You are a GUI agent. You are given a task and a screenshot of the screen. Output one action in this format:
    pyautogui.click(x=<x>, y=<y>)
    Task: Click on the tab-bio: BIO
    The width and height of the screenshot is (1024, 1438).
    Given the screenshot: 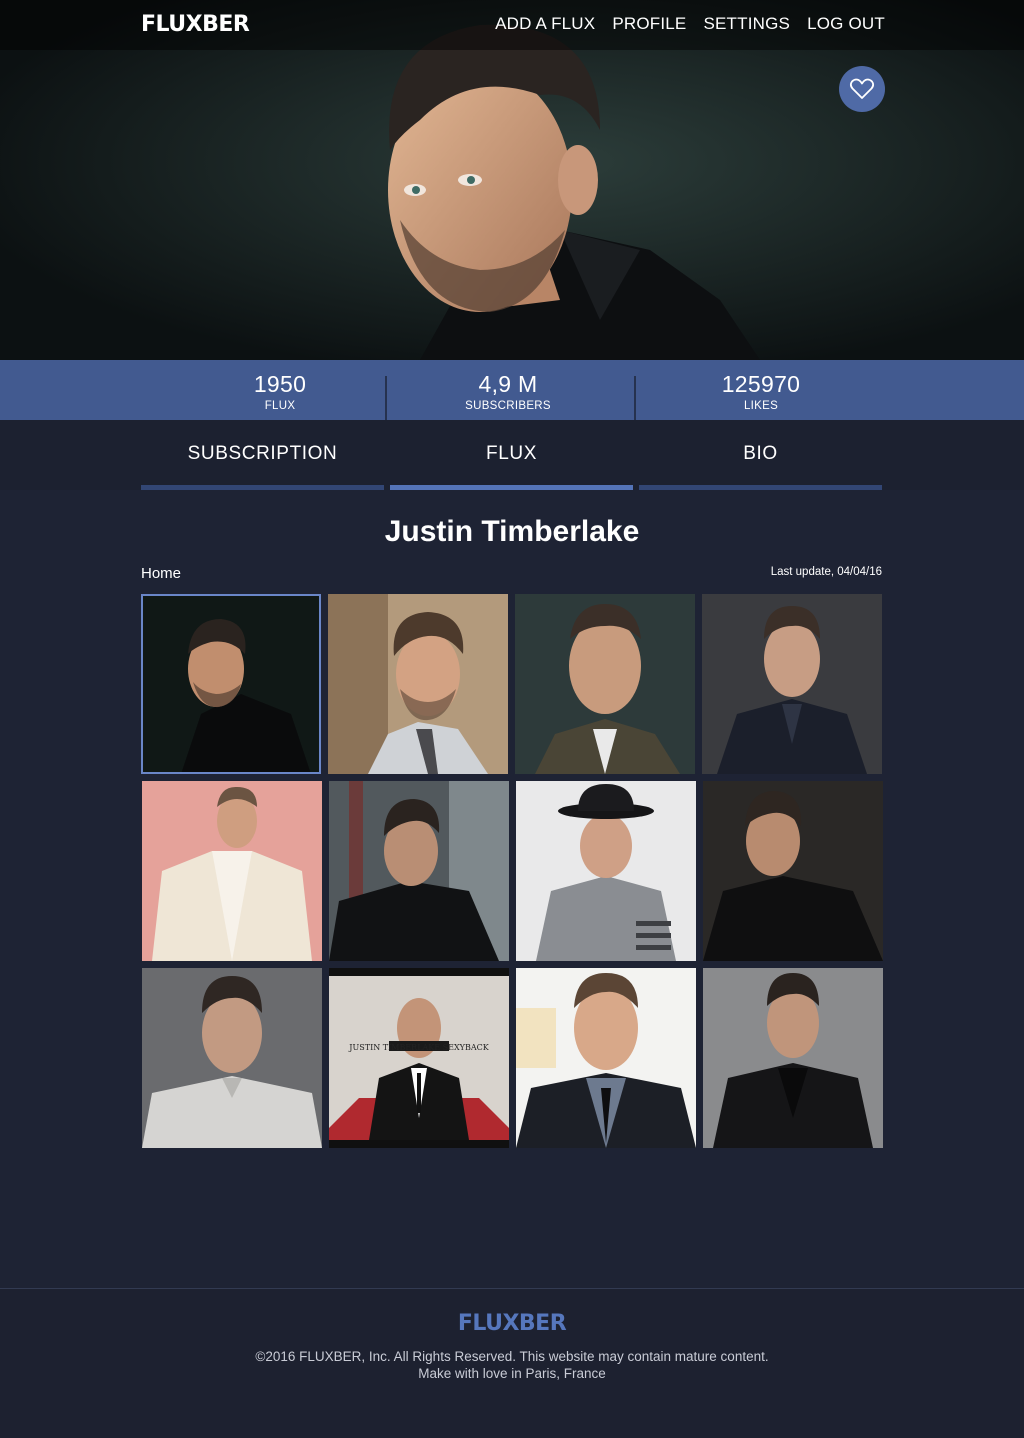 What is the action you would take?
    pyautogui.click(x=760, y=455)
    